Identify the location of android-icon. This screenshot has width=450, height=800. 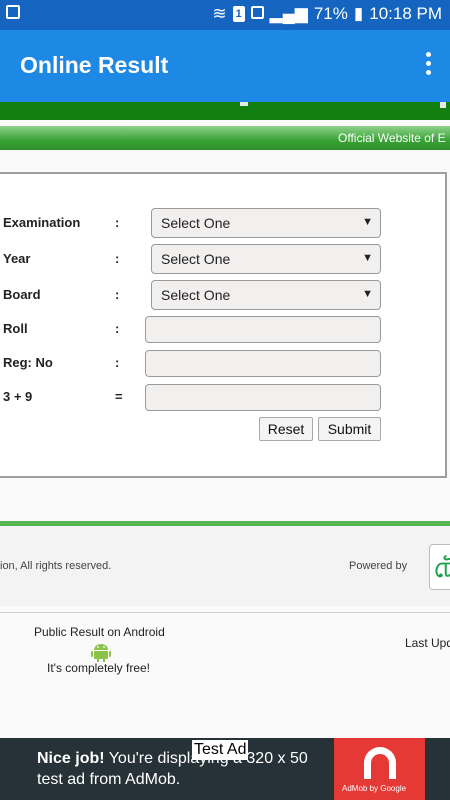
(101, 652).